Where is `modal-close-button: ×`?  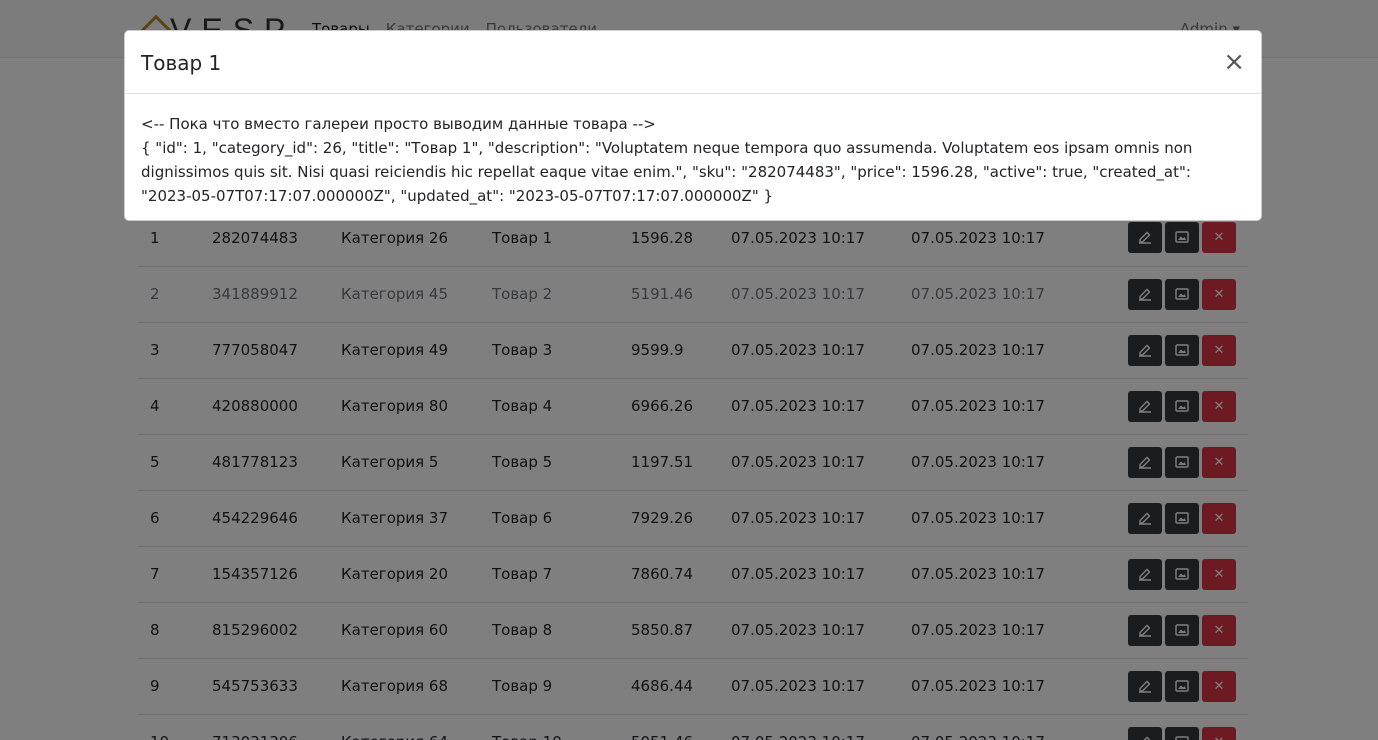 modal-close-button: × is located at coordinates (1234, 62).